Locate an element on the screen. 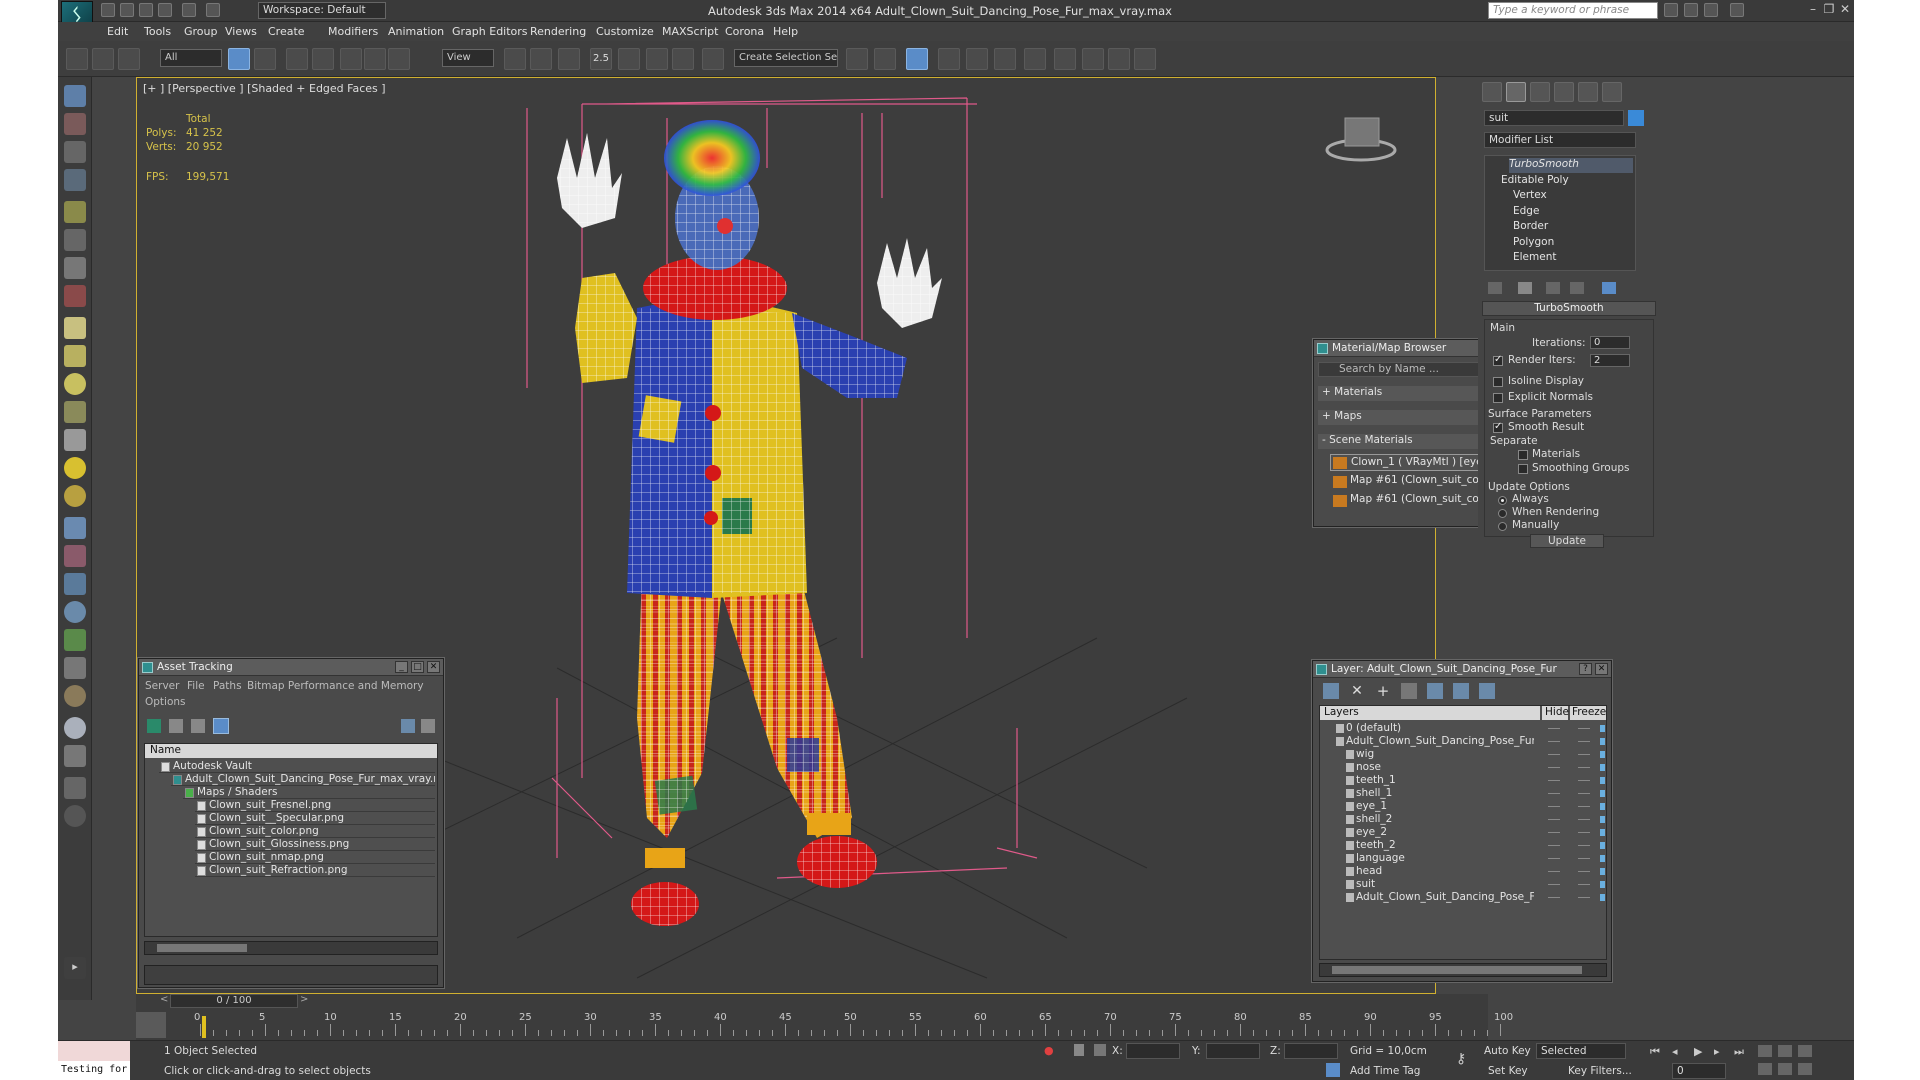 The height and width of the screenshot is (1080, 1920). modifier-stack-item: Edge is located at coordinates (1573, 212).